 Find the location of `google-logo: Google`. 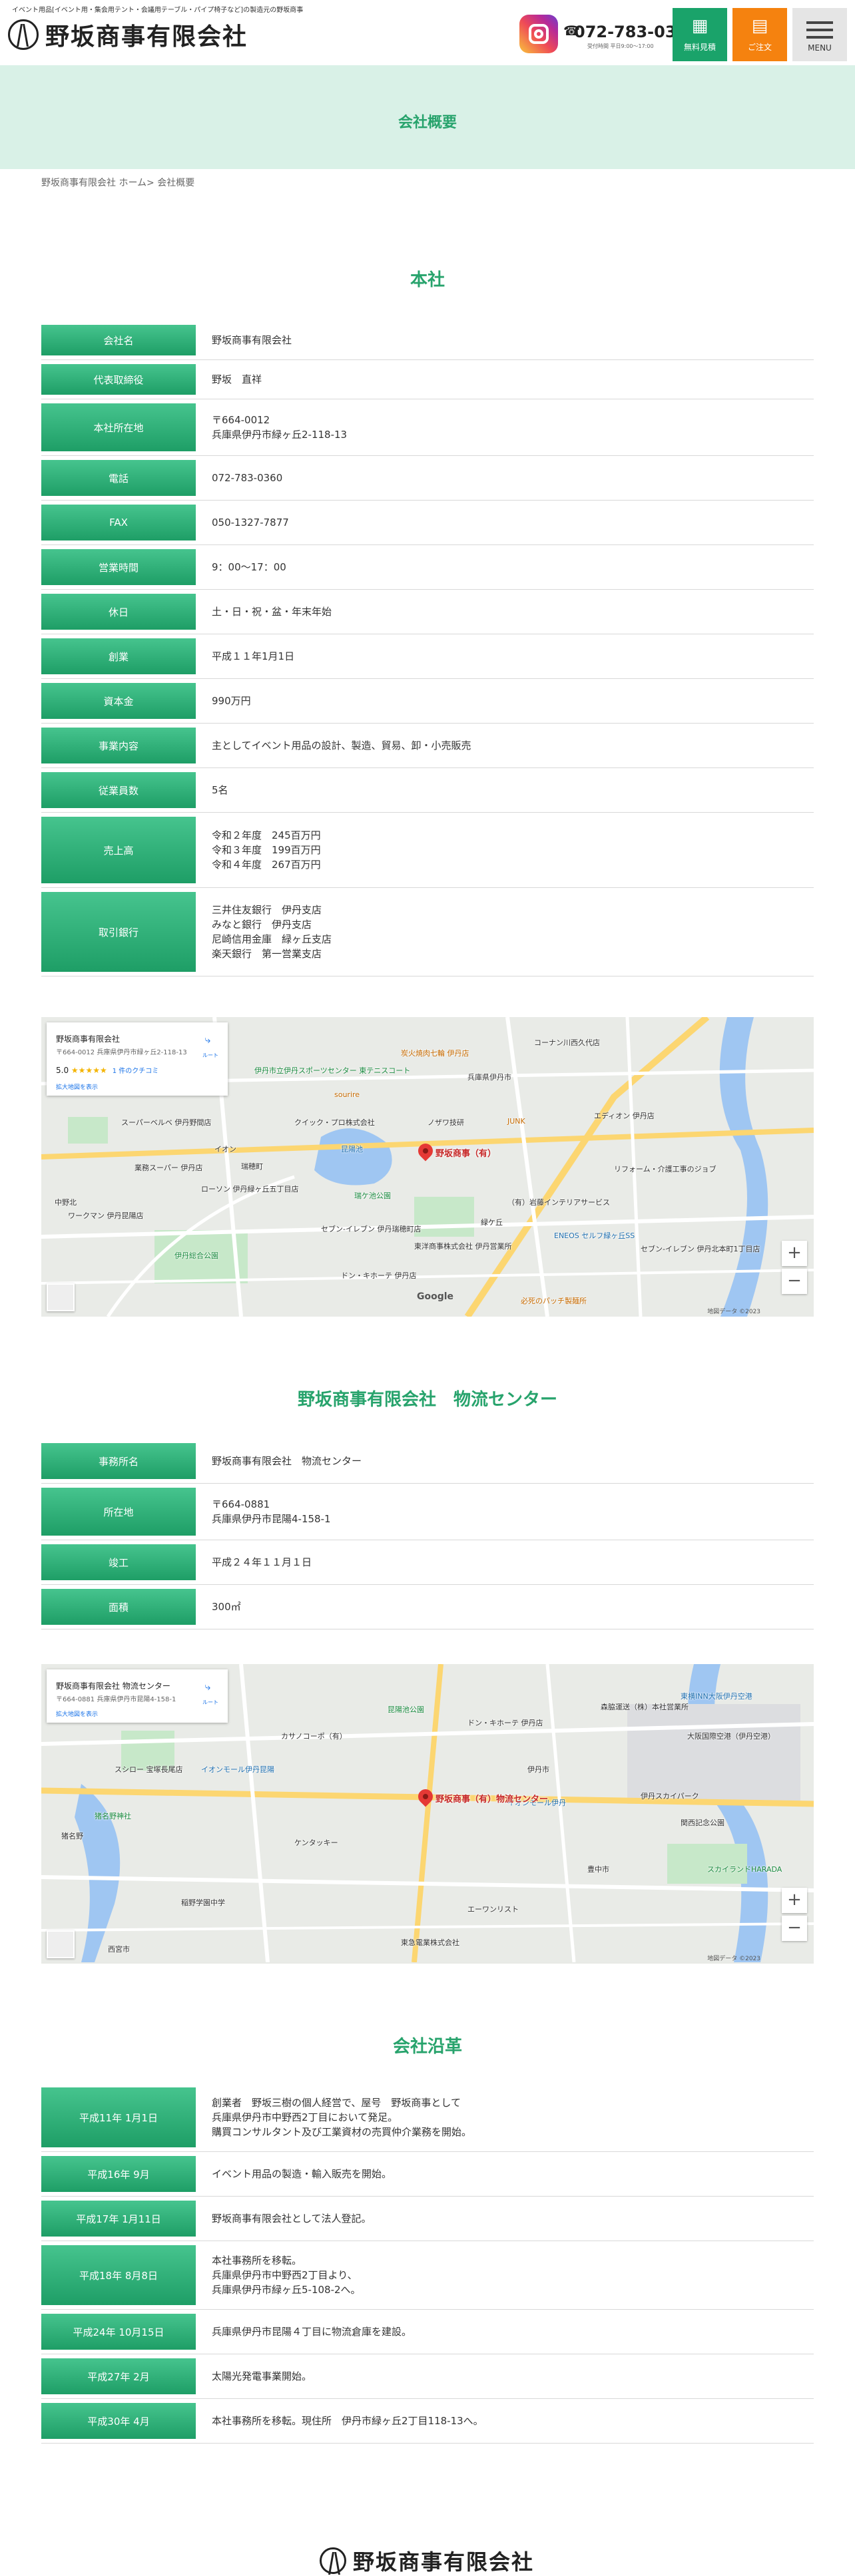

google-logo: Google is located at coordinates (435, 1296).